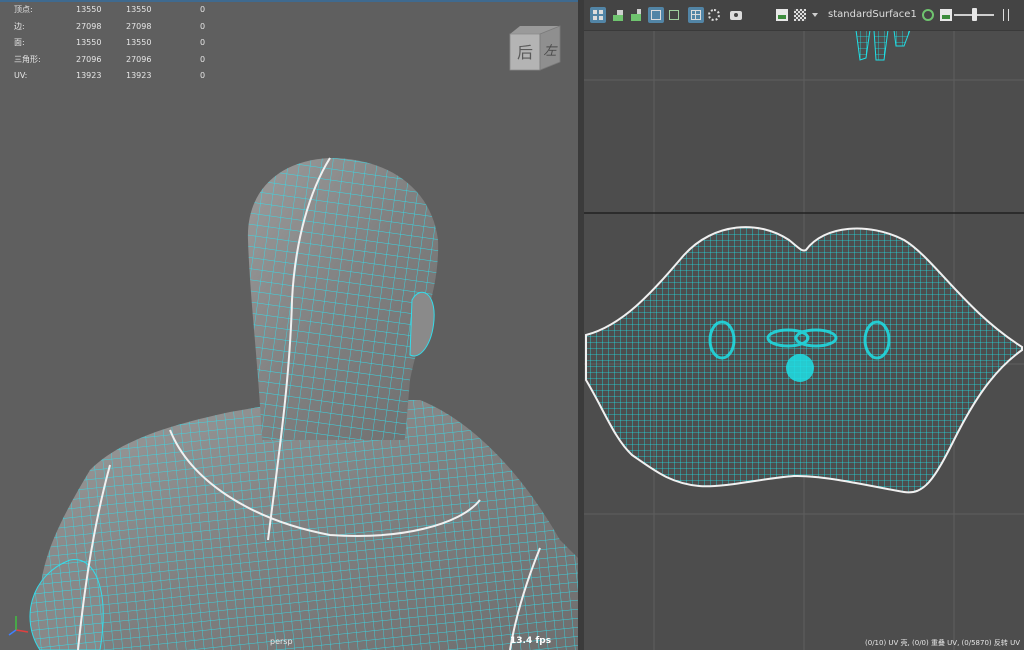 This screenshot has height=650, width=1024. I want to click on viewcube-left-face: 左, so click(550, 51).